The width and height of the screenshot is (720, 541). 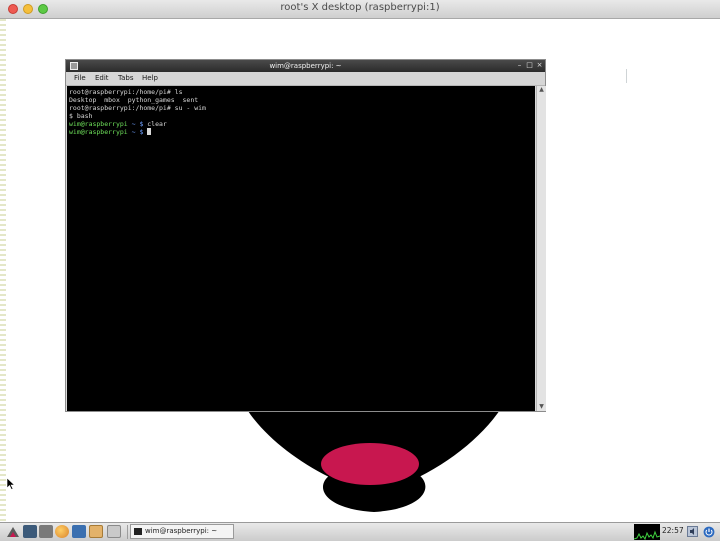 I want to click on file-manager-icon, so click(x=46, y=531).